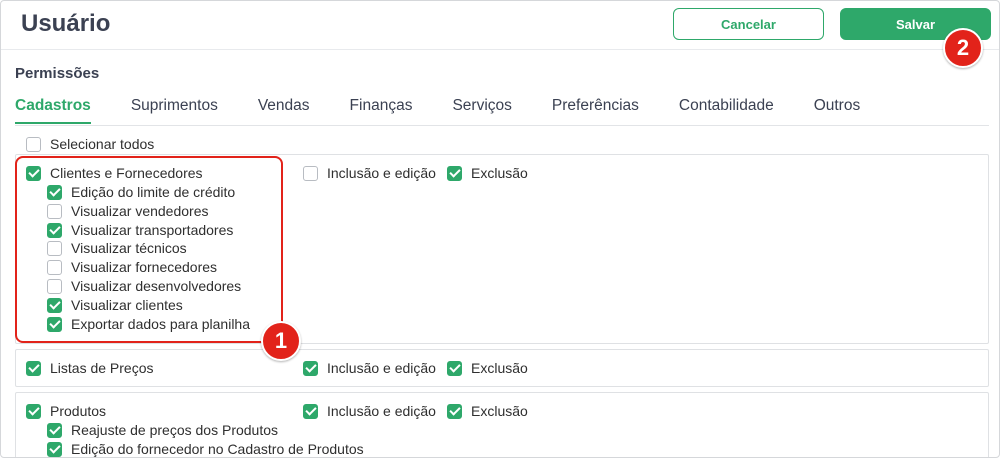 The height and width of the screenshot is (458, 1000). What do you see at coordinates (595, 110) in the screenshot?
I see `tab-preferencias: Preferências` at bounding box center [595, 110].